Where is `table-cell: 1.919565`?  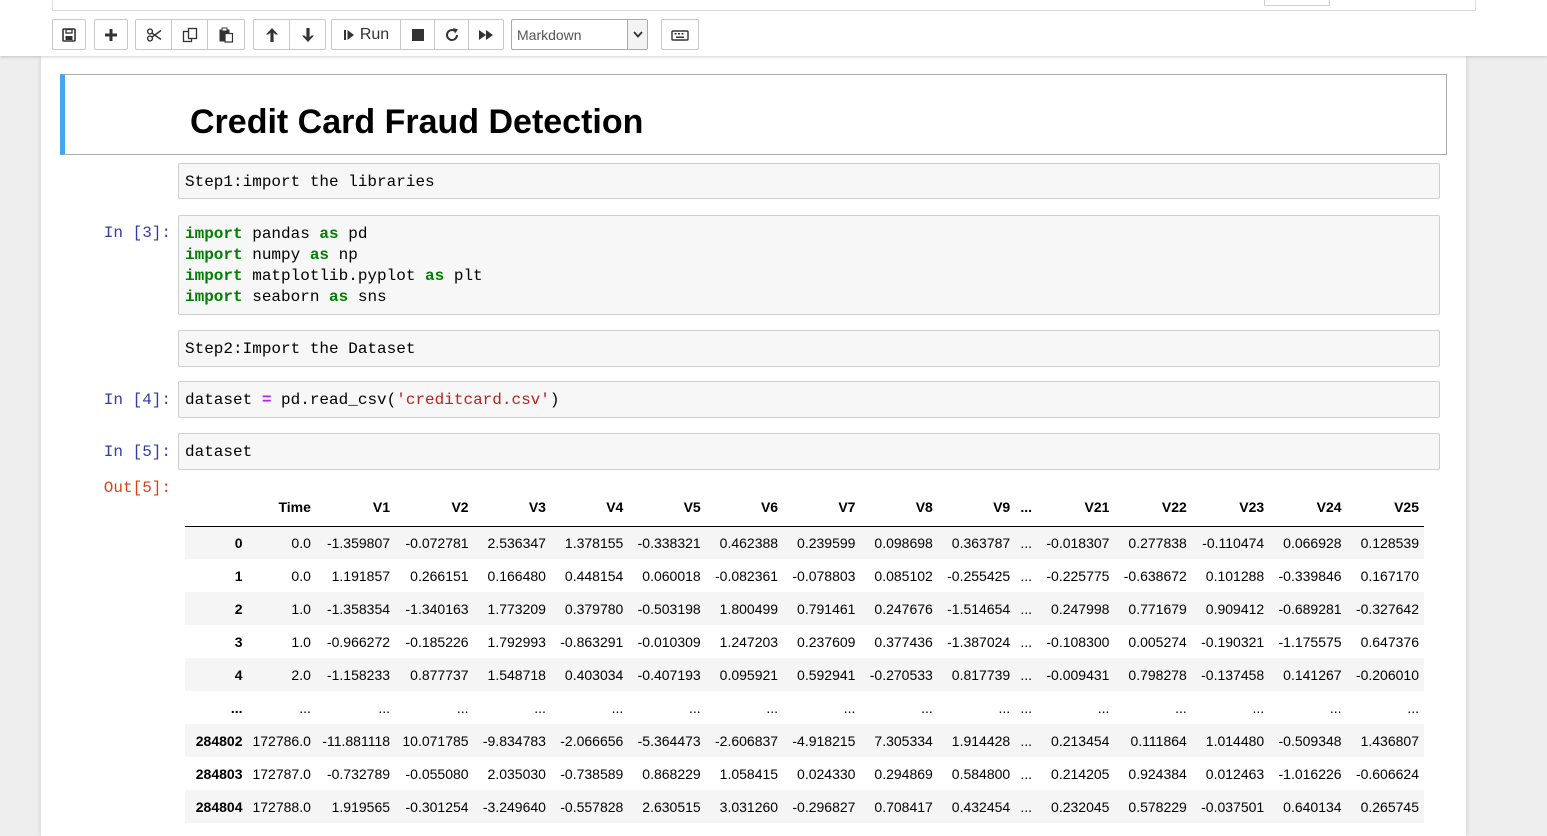
table-cell: 1.919565 is located at coordinates (361, 806).